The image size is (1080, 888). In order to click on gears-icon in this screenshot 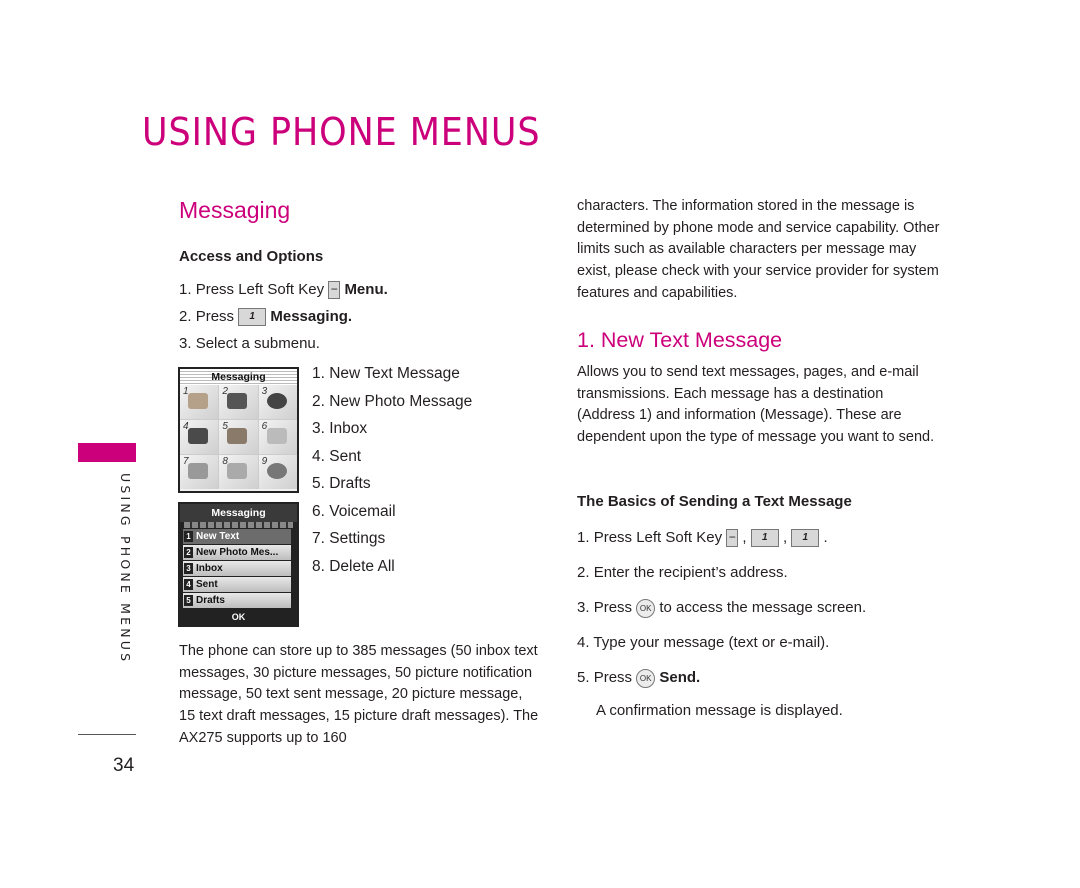, I will do `click(276, 471)`.